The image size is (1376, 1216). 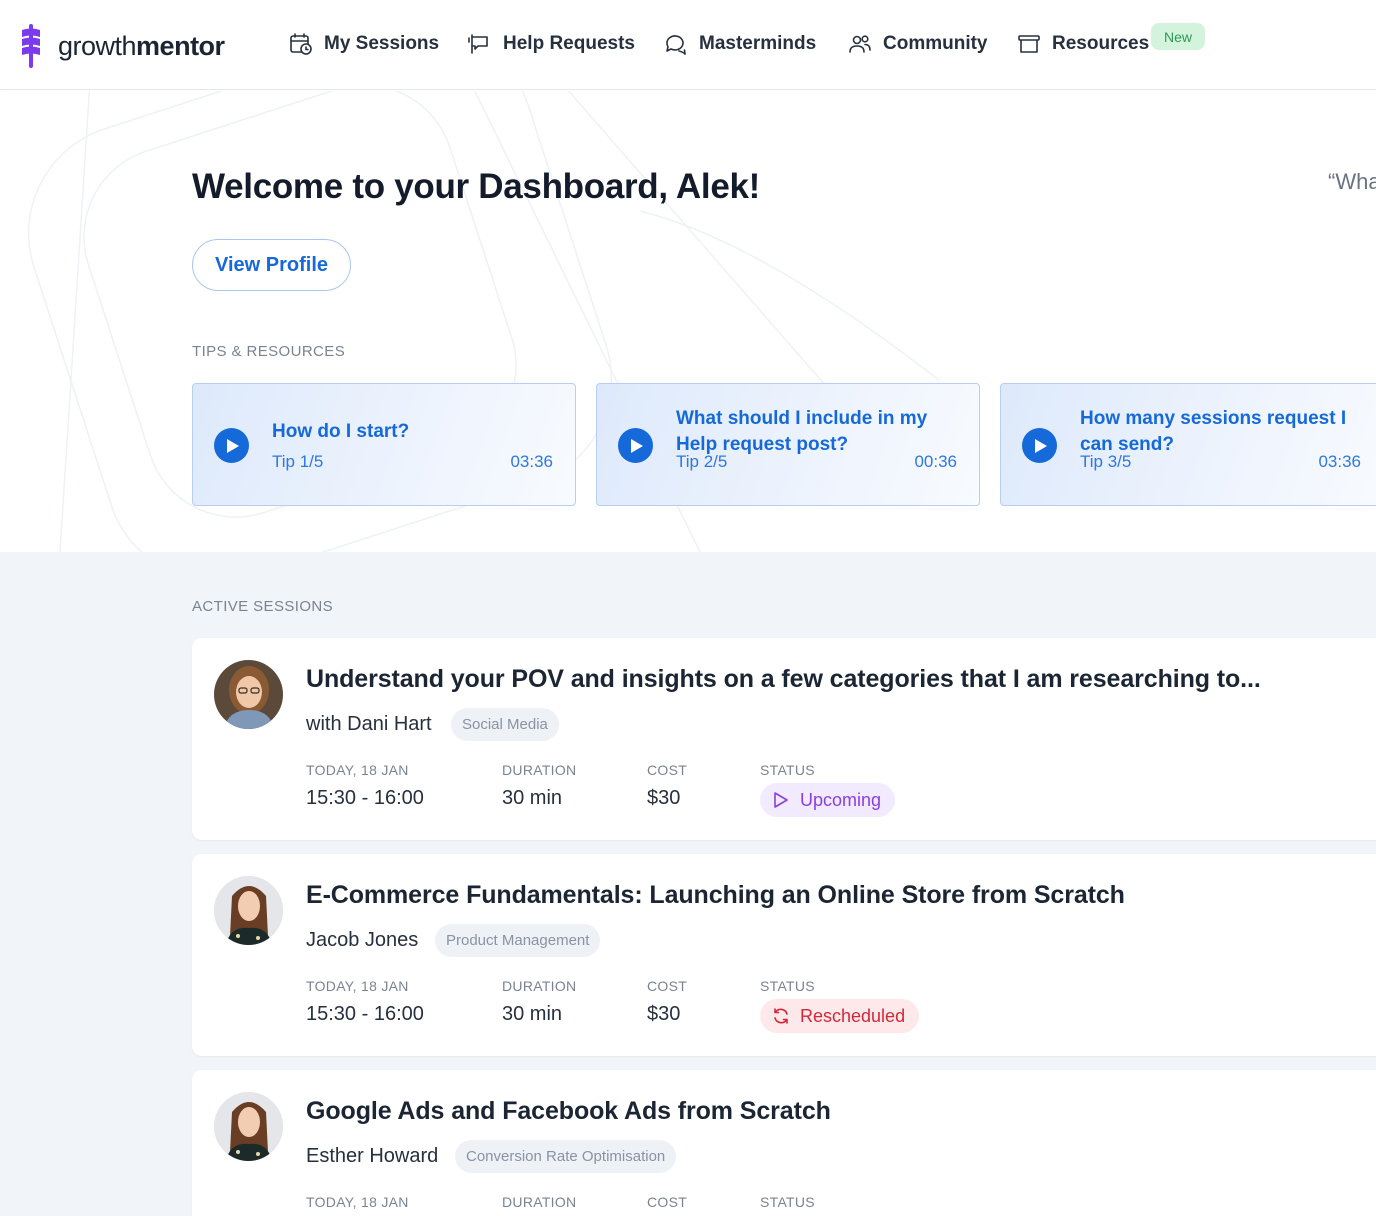 What do you see at coordinates (369, 724) in the screenshot?
I see `session-mentor: with Dani Hart` at bounding box center [369, 724].